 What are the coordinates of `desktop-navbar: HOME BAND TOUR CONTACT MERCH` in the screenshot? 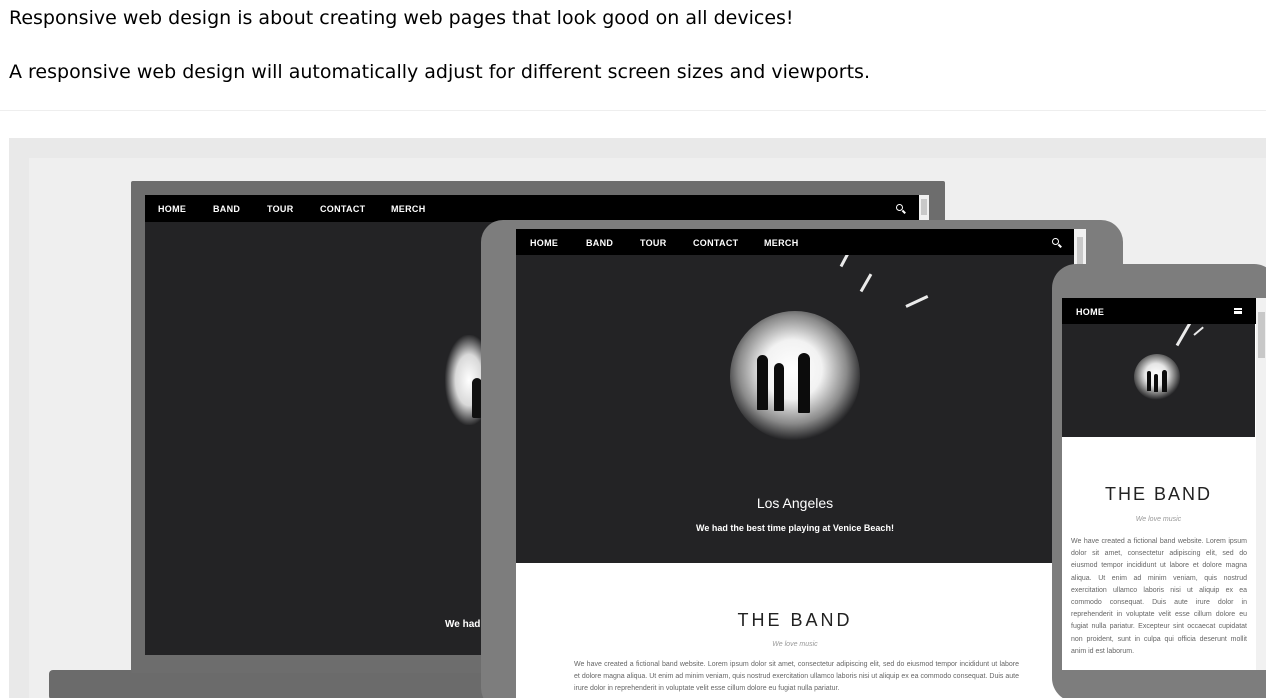 It's located at (537, 208).